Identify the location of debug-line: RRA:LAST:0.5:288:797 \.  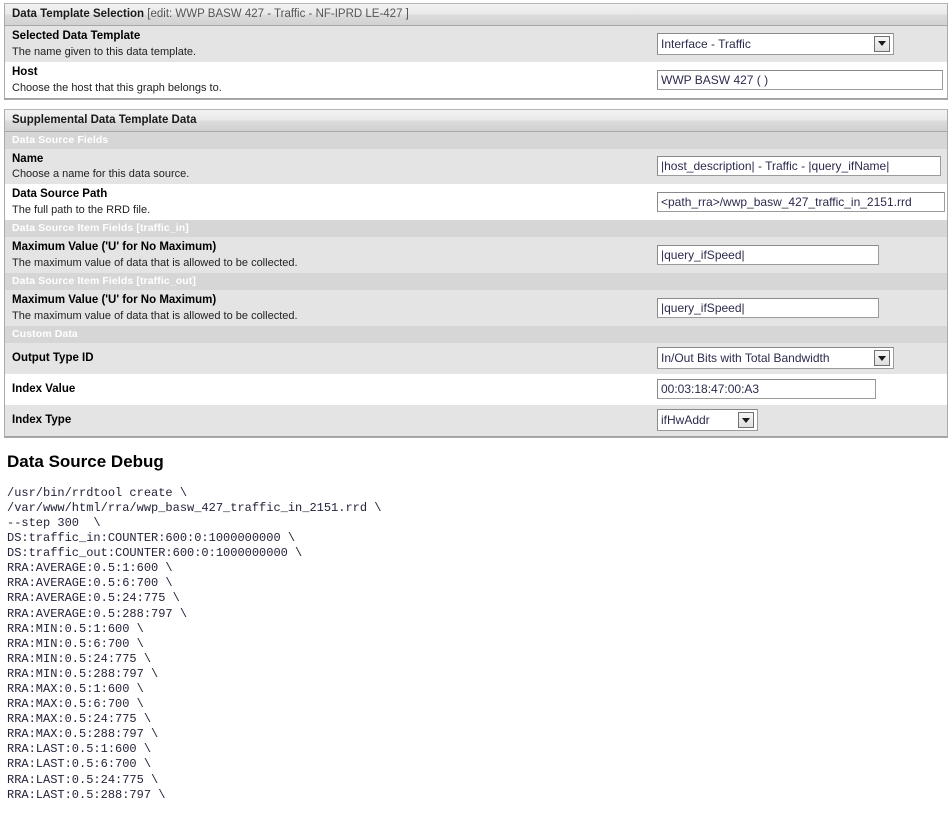
(86, 794).